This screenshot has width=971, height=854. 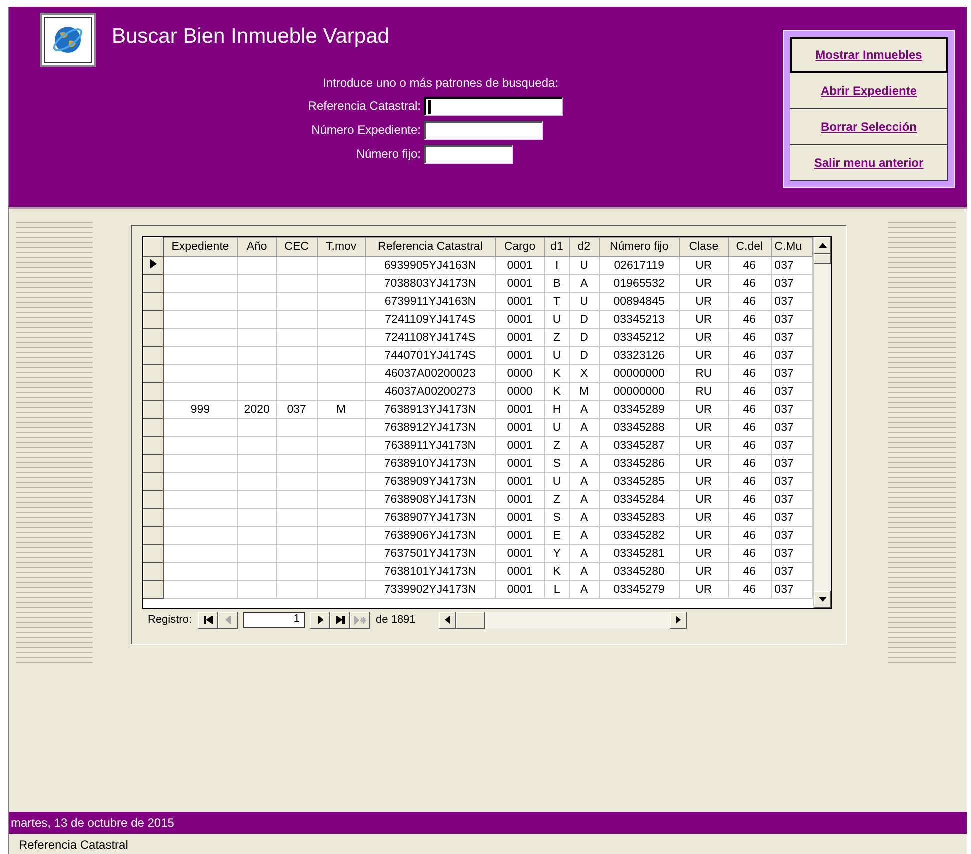 What do you see at coordinates (639, 247) in the screenshot?
I see `column-header: Número fijo` at bounding box center [639, 247].